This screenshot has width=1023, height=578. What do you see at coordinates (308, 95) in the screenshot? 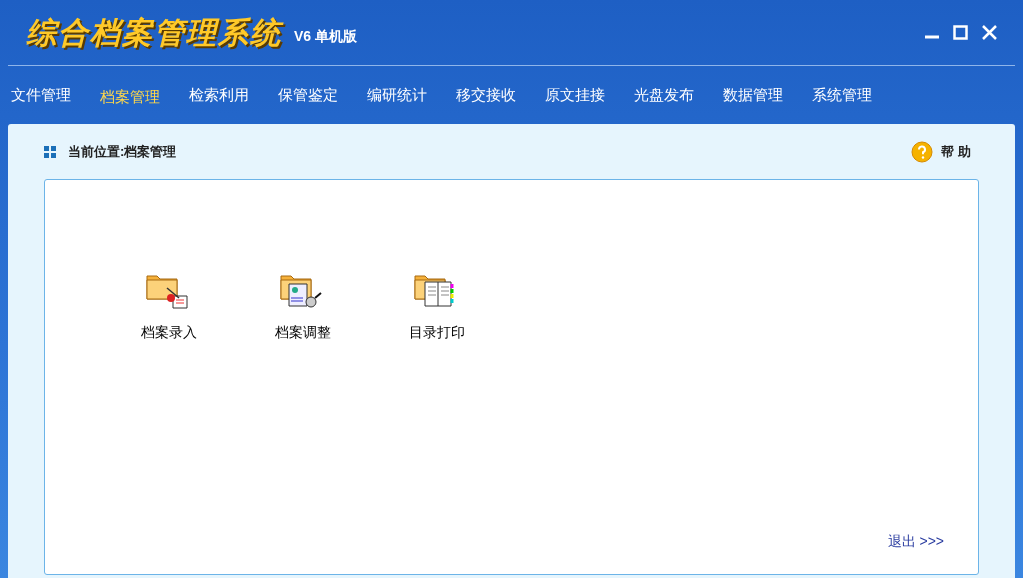
I see `nav-tab: 保管鉴定` at bounding box center [308, 95].